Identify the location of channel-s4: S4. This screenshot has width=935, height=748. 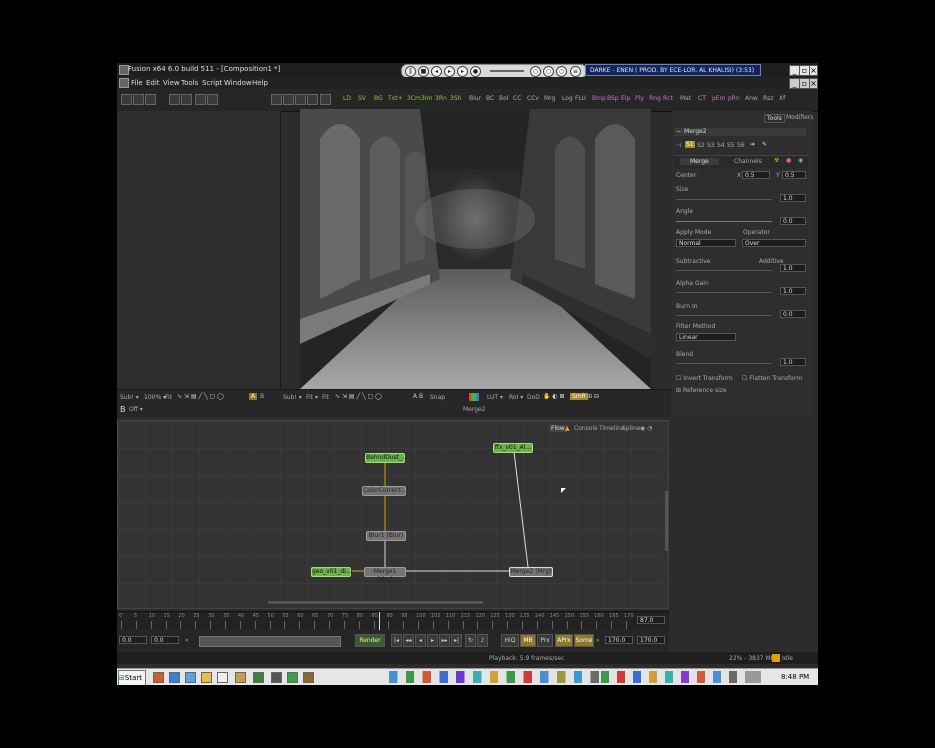
(721, 145).